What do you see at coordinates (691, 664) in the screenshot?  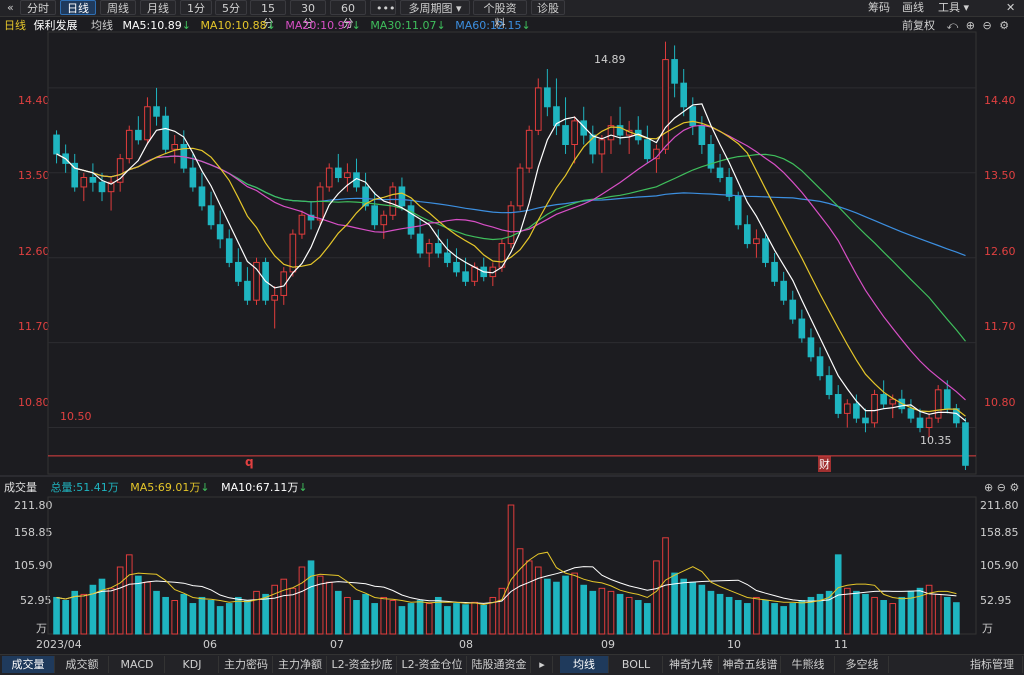 I see `tab-td9: 神奇九转` at bounding box center [691, 664].